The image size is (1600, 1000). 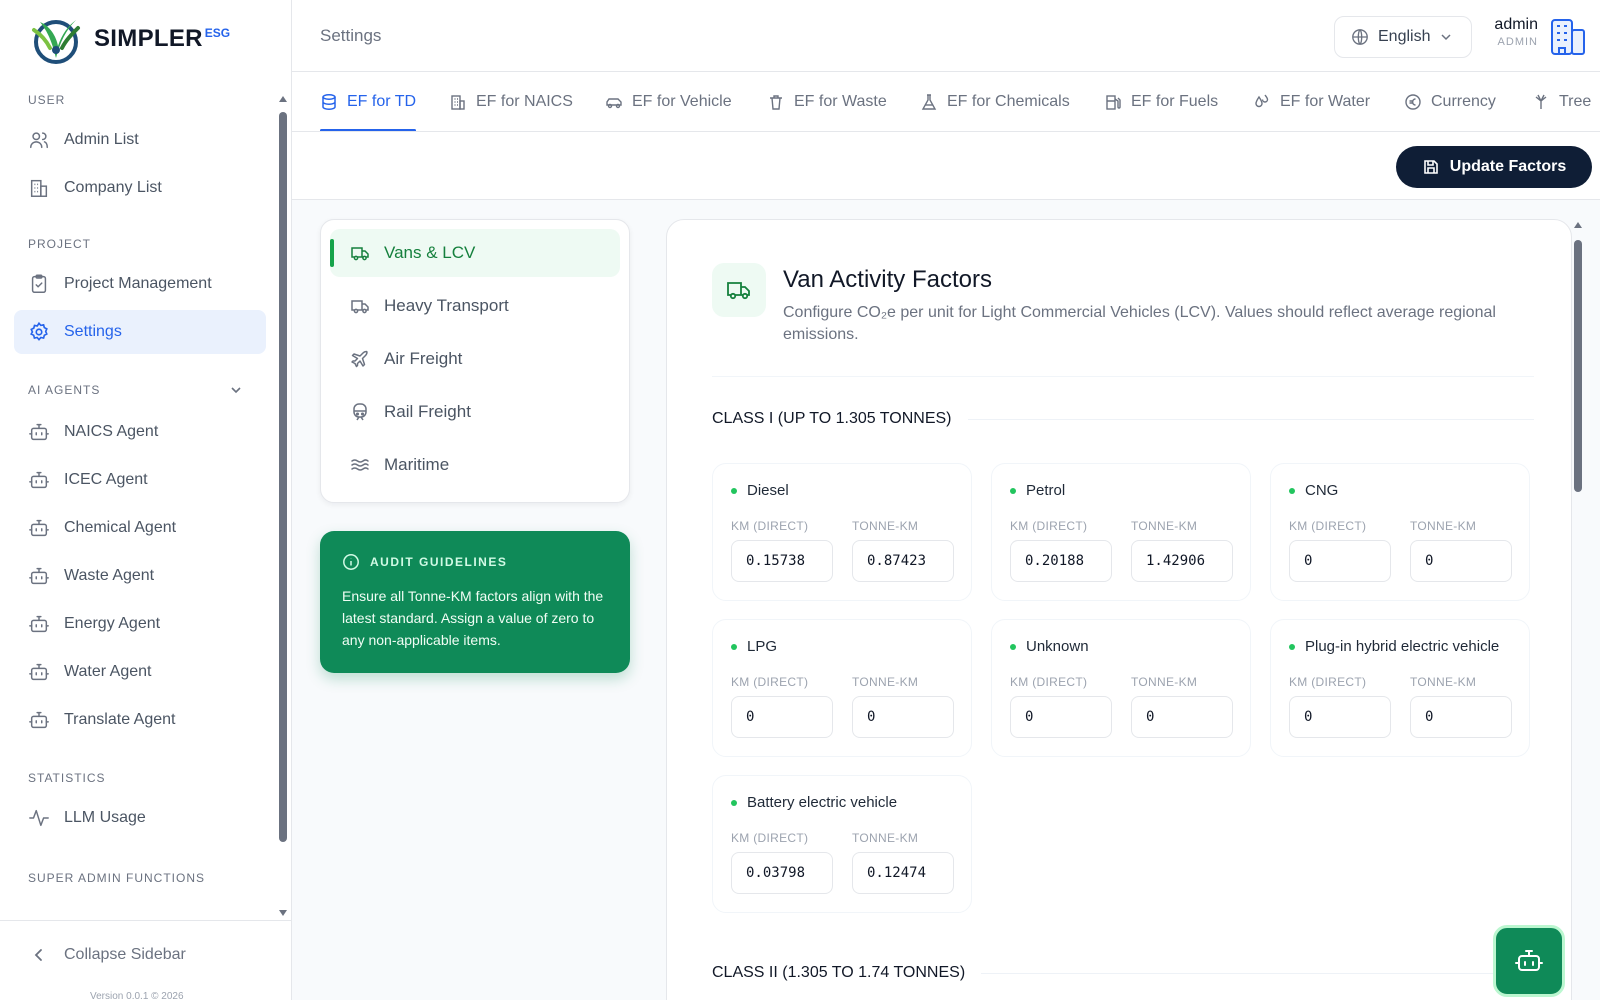 I want to click on panel-icon, so click(x=739, y=290).